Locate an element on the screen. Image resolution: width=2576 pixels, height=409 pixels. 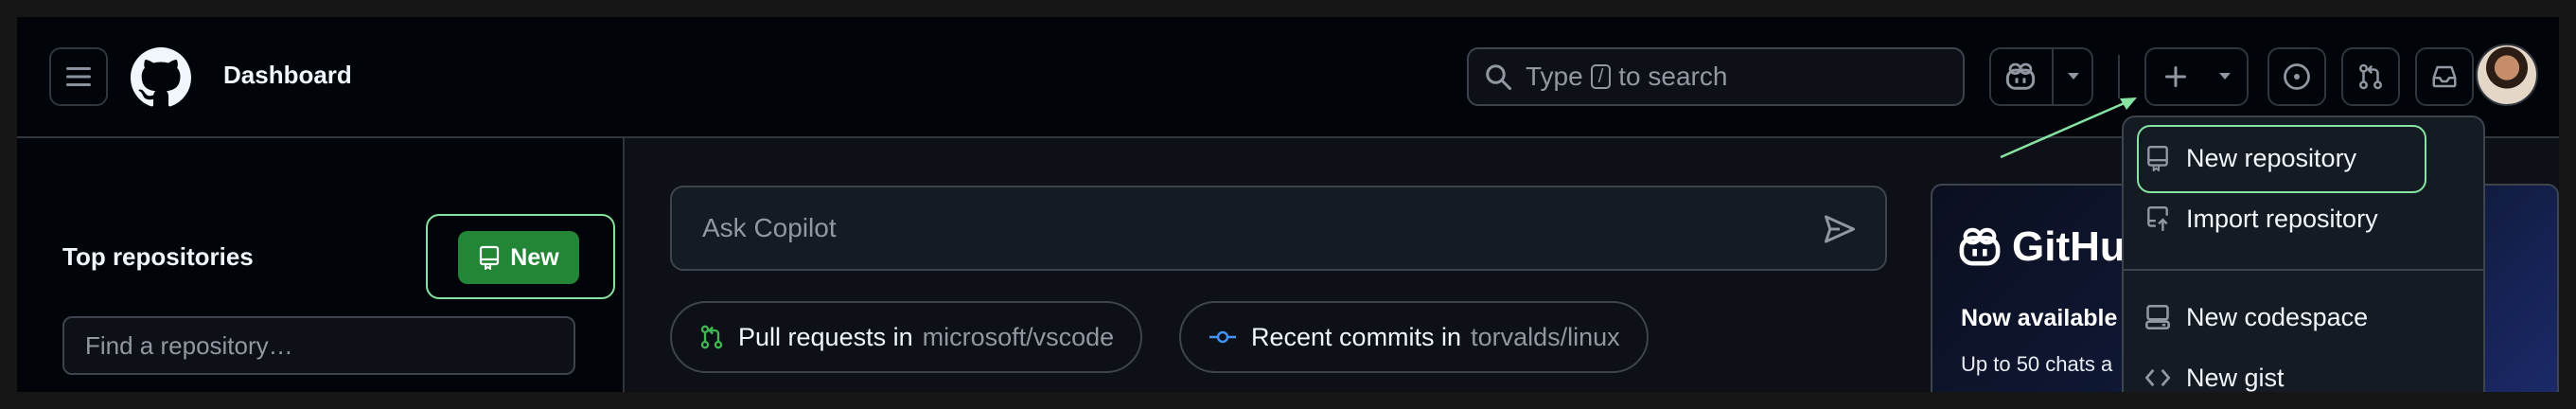
suggestion-recent-commits: Recent commits in torvalds/linux is located at coordinates (1414, 337).